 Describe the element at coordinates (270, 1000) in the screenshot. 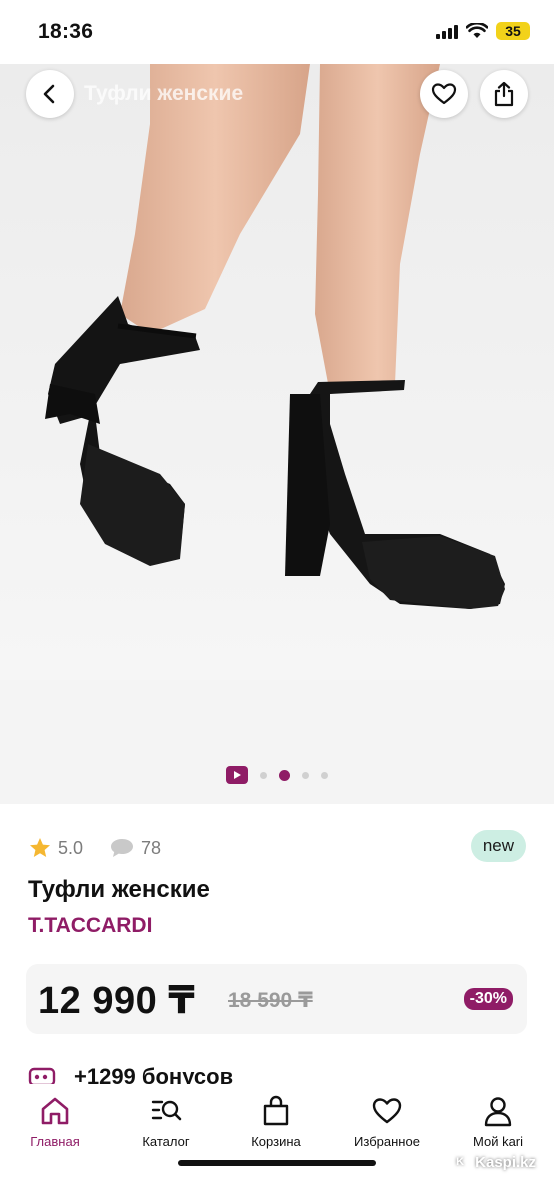

I see `old-price: 18 590 ₸` at that location.